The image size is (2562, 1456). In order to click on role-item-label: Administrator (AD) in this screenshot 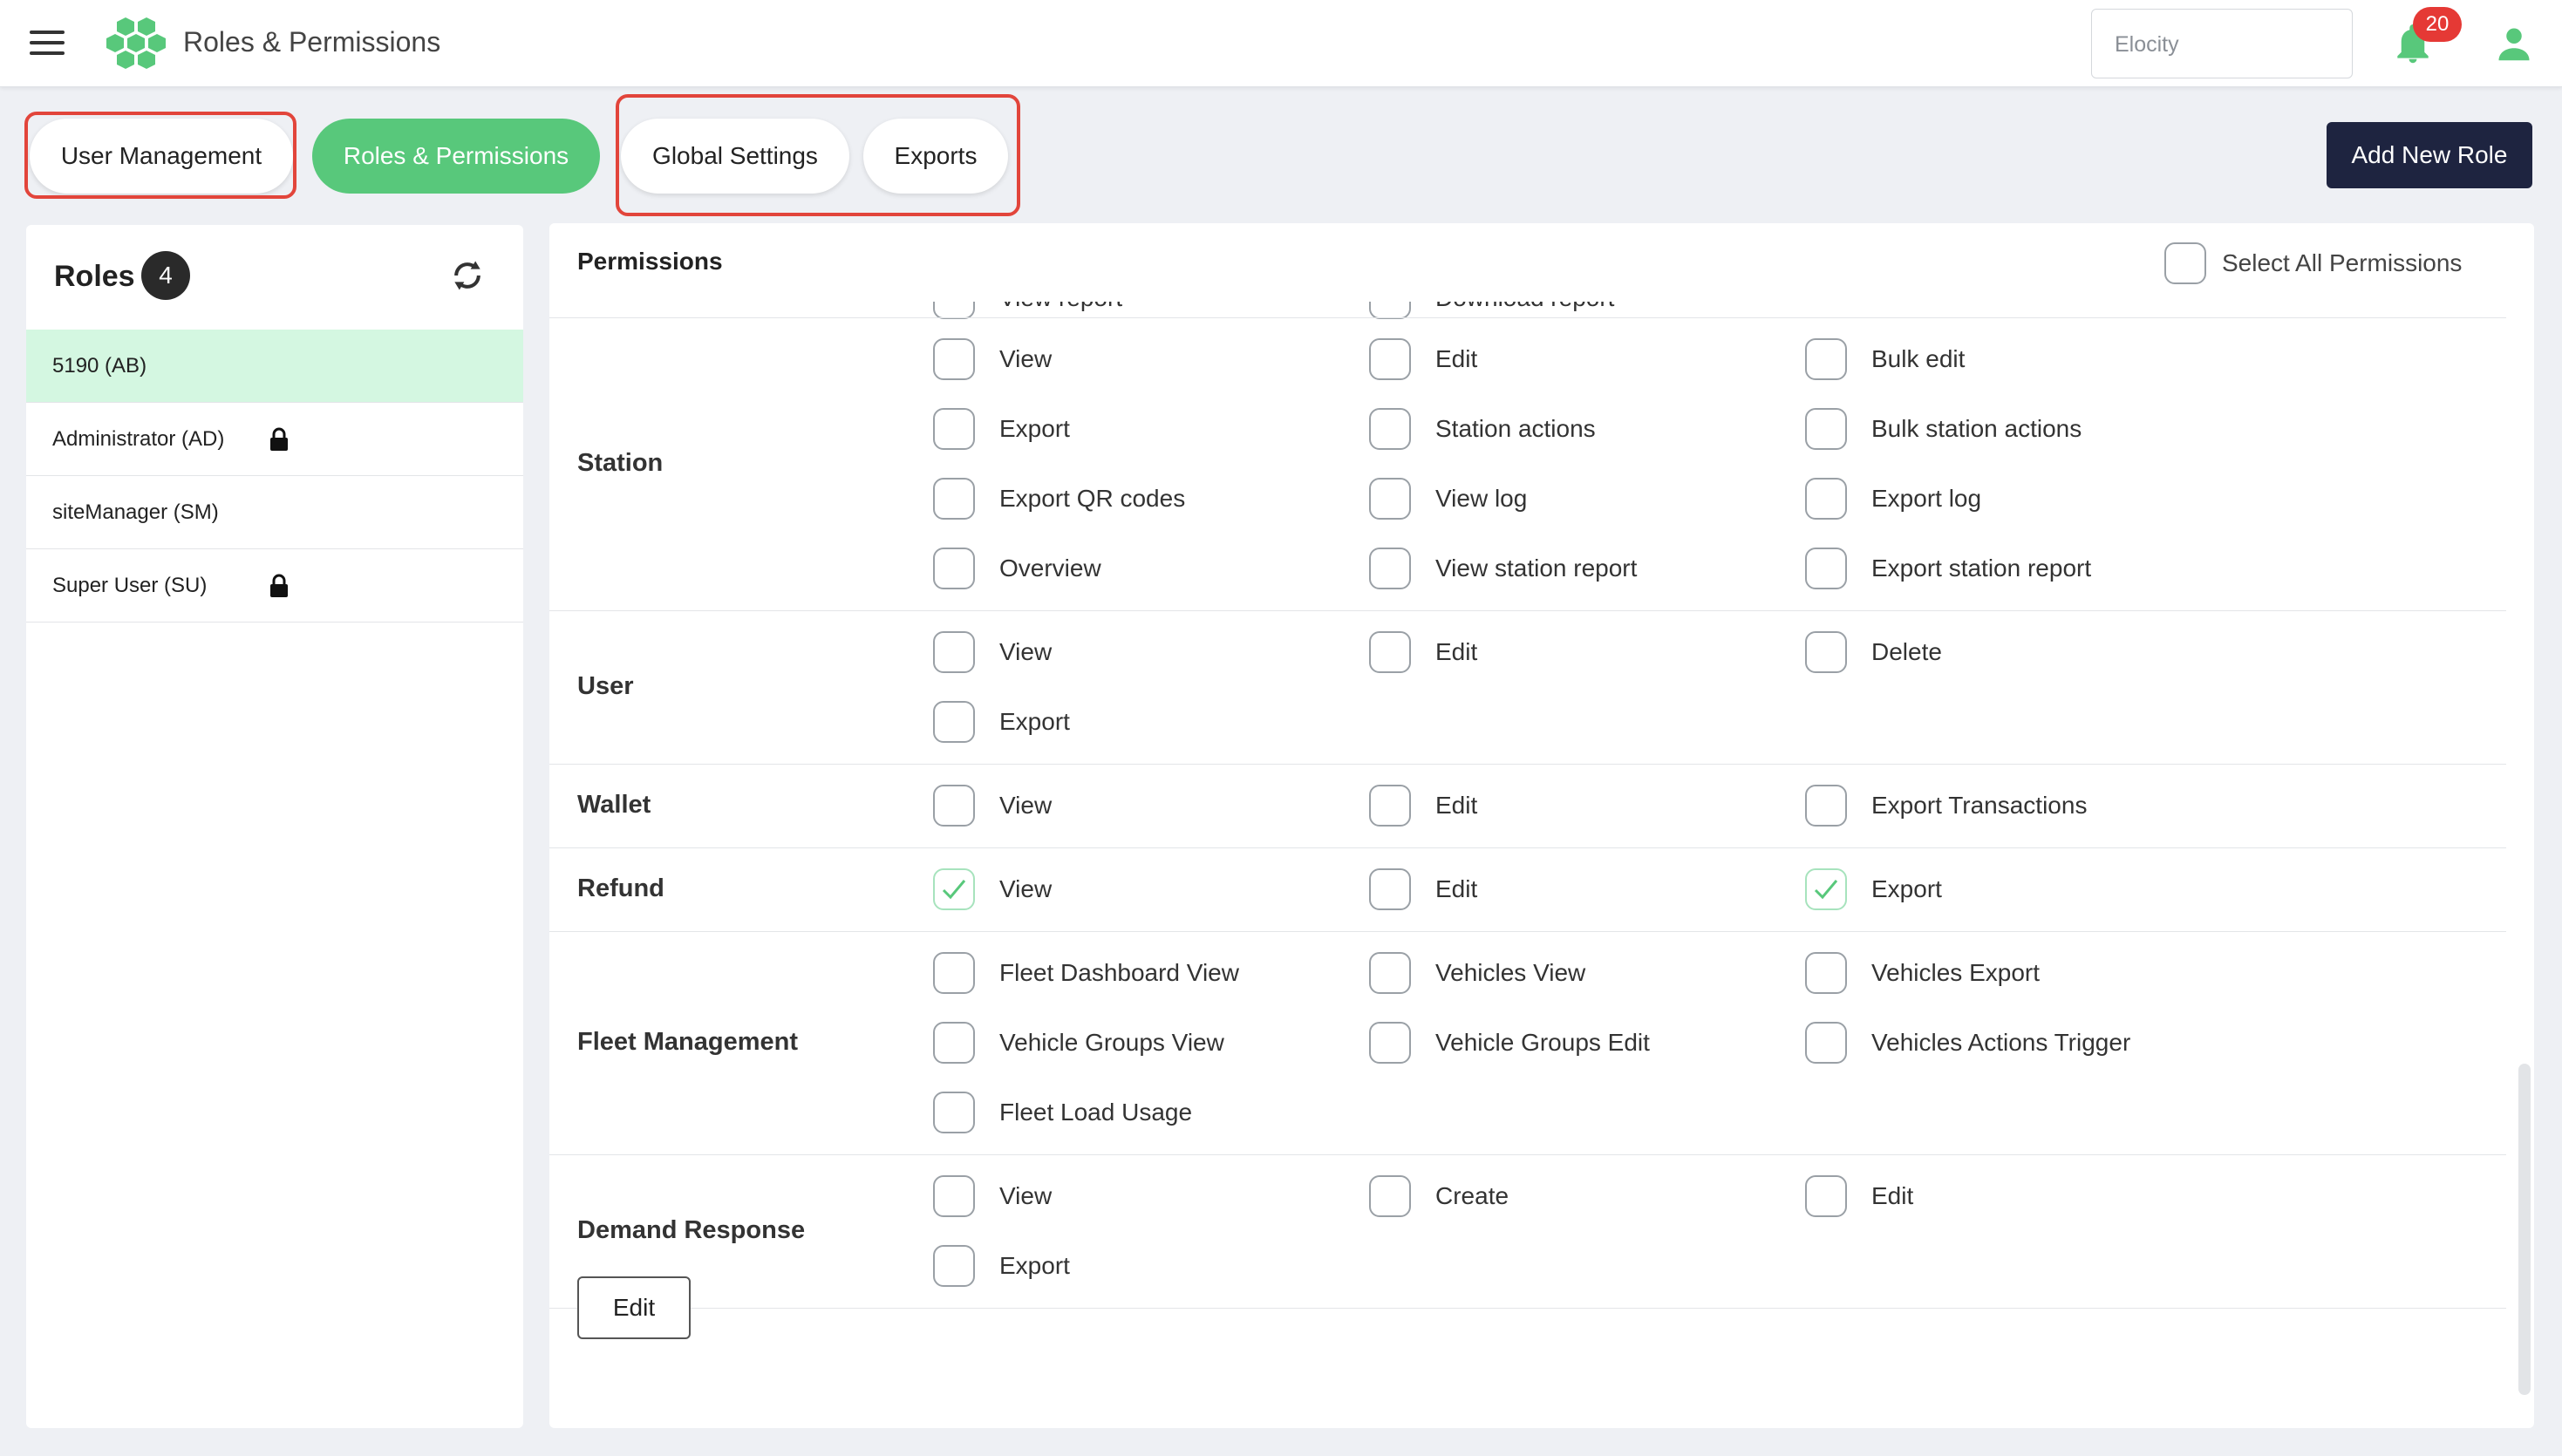, I will do `click(138, 439)`.